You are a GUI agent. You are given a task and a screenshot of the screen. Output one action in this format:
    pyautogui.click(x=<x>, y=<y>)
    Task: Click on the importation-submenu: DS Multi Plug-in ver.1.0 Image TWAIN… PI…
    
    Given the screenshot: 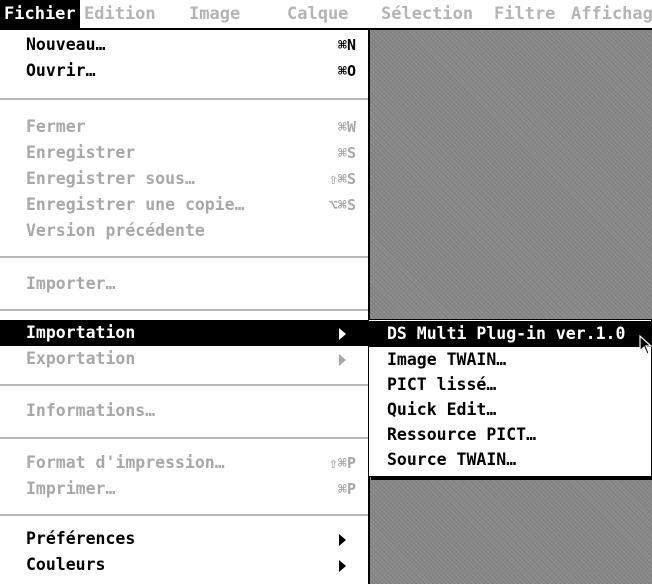 What is the action you would take?
    pyautogui.click(x=510, y=398)
    